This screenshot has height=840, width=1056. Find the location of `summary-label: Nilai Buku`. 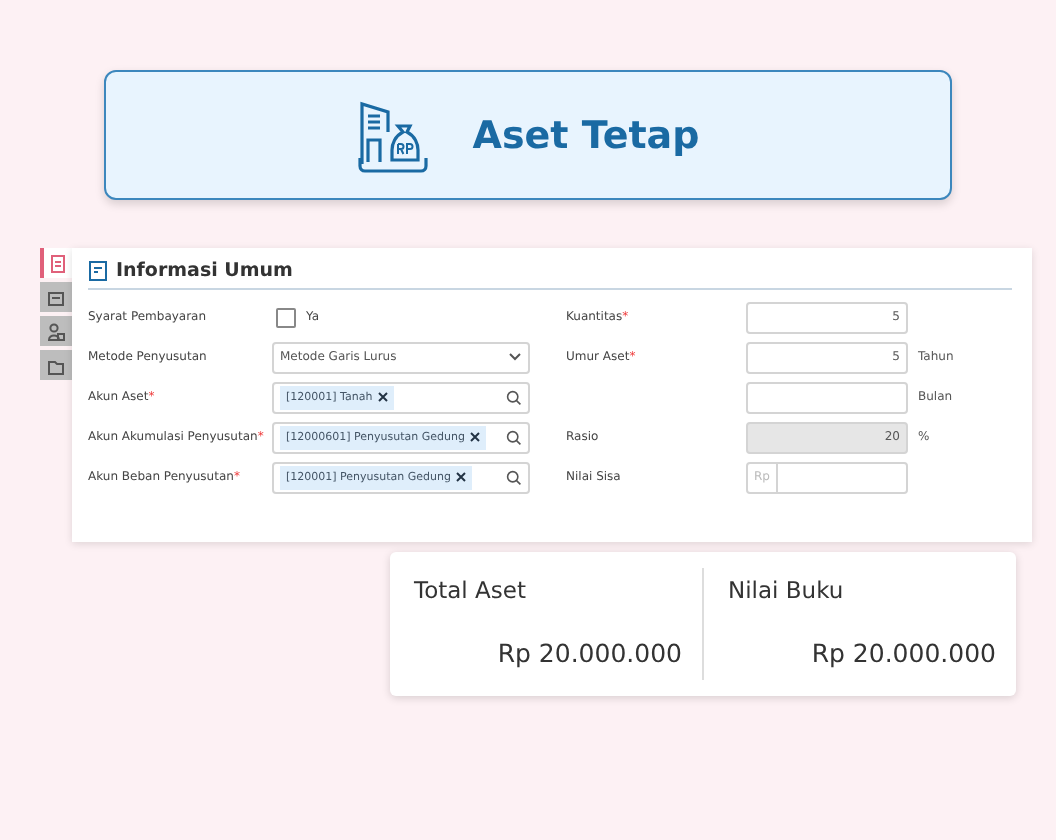

summary-label: Nilai Buku is located at coordinates (786, 590).